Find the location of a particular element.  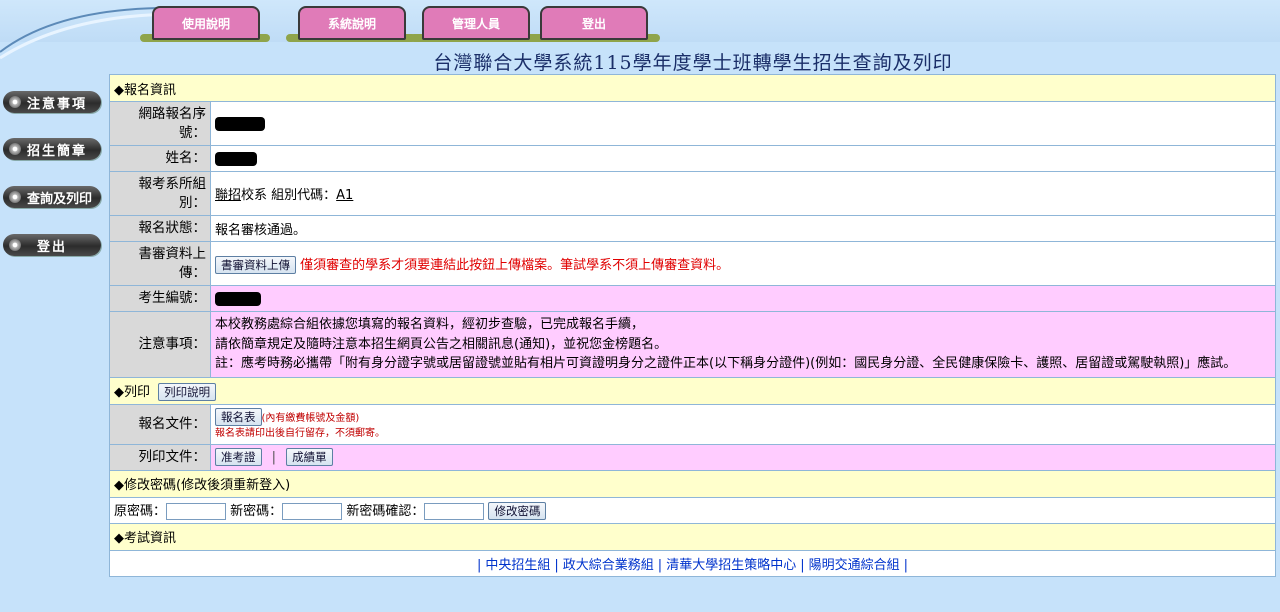

status-value: 報名審核通過。 is located at coordinates (743, 228).